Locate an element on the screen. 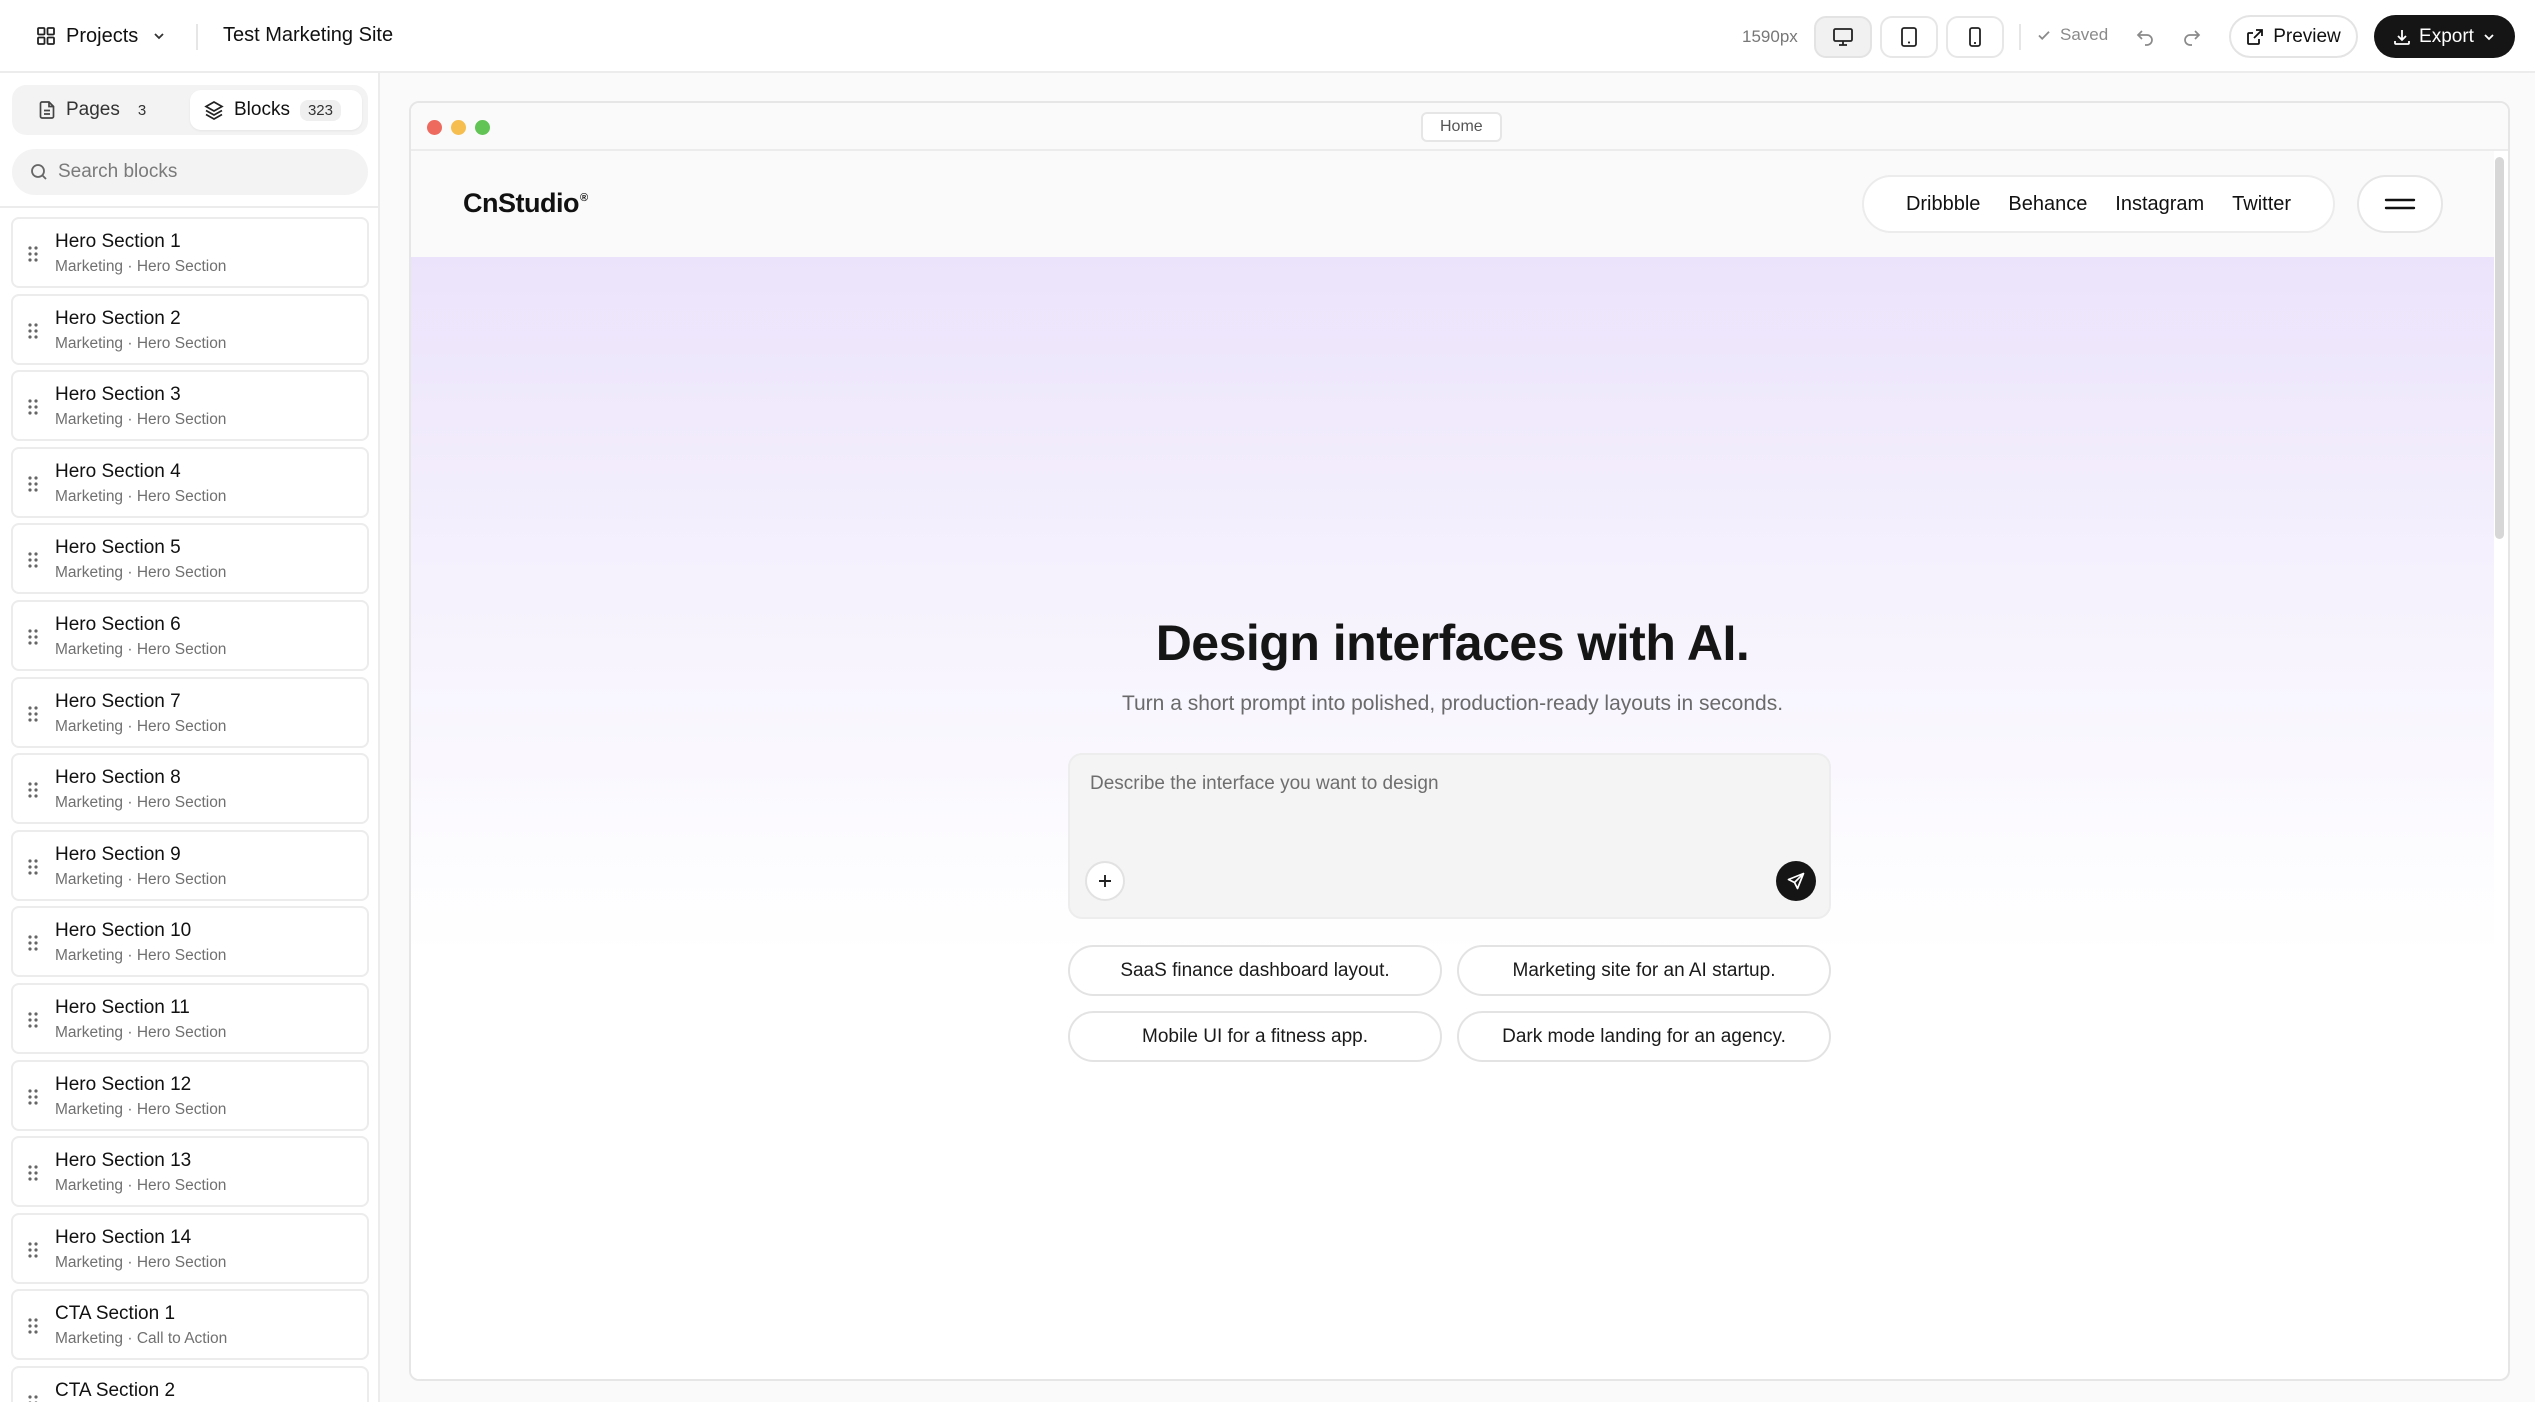  block-name: Hero Section 1 is located at coordinates (118, 241).